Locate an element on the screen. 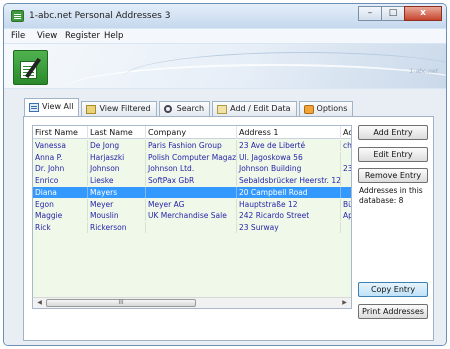 The height and width of the screenshot is (349, 450). address-book-logo-icon is located at coordinates (30, 67).